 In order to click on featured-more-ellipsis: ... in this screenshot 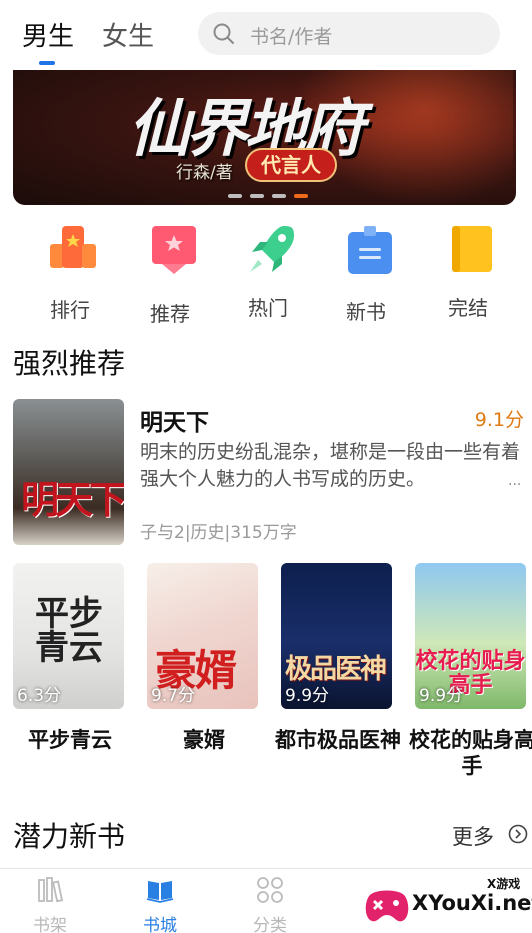, I will do `click(515, 481)`.